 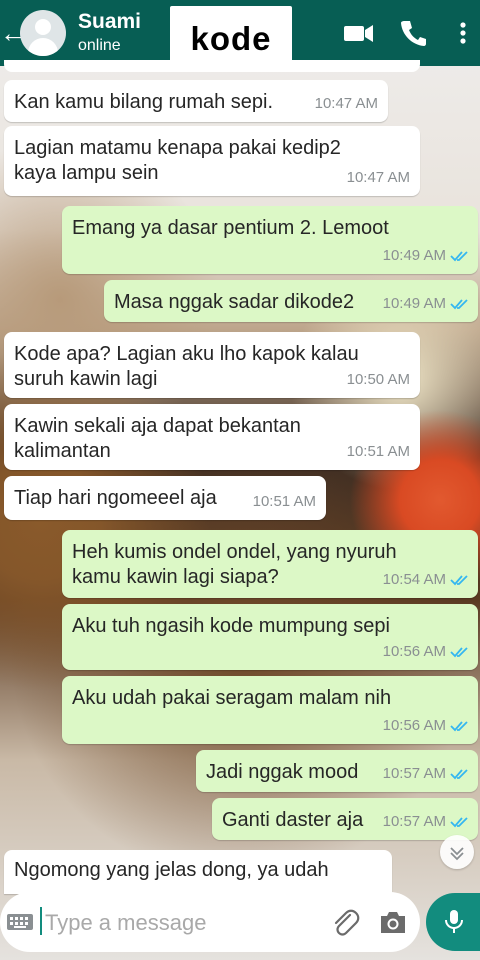 I want to click on video-call-icon, so click(x=359, y=33).